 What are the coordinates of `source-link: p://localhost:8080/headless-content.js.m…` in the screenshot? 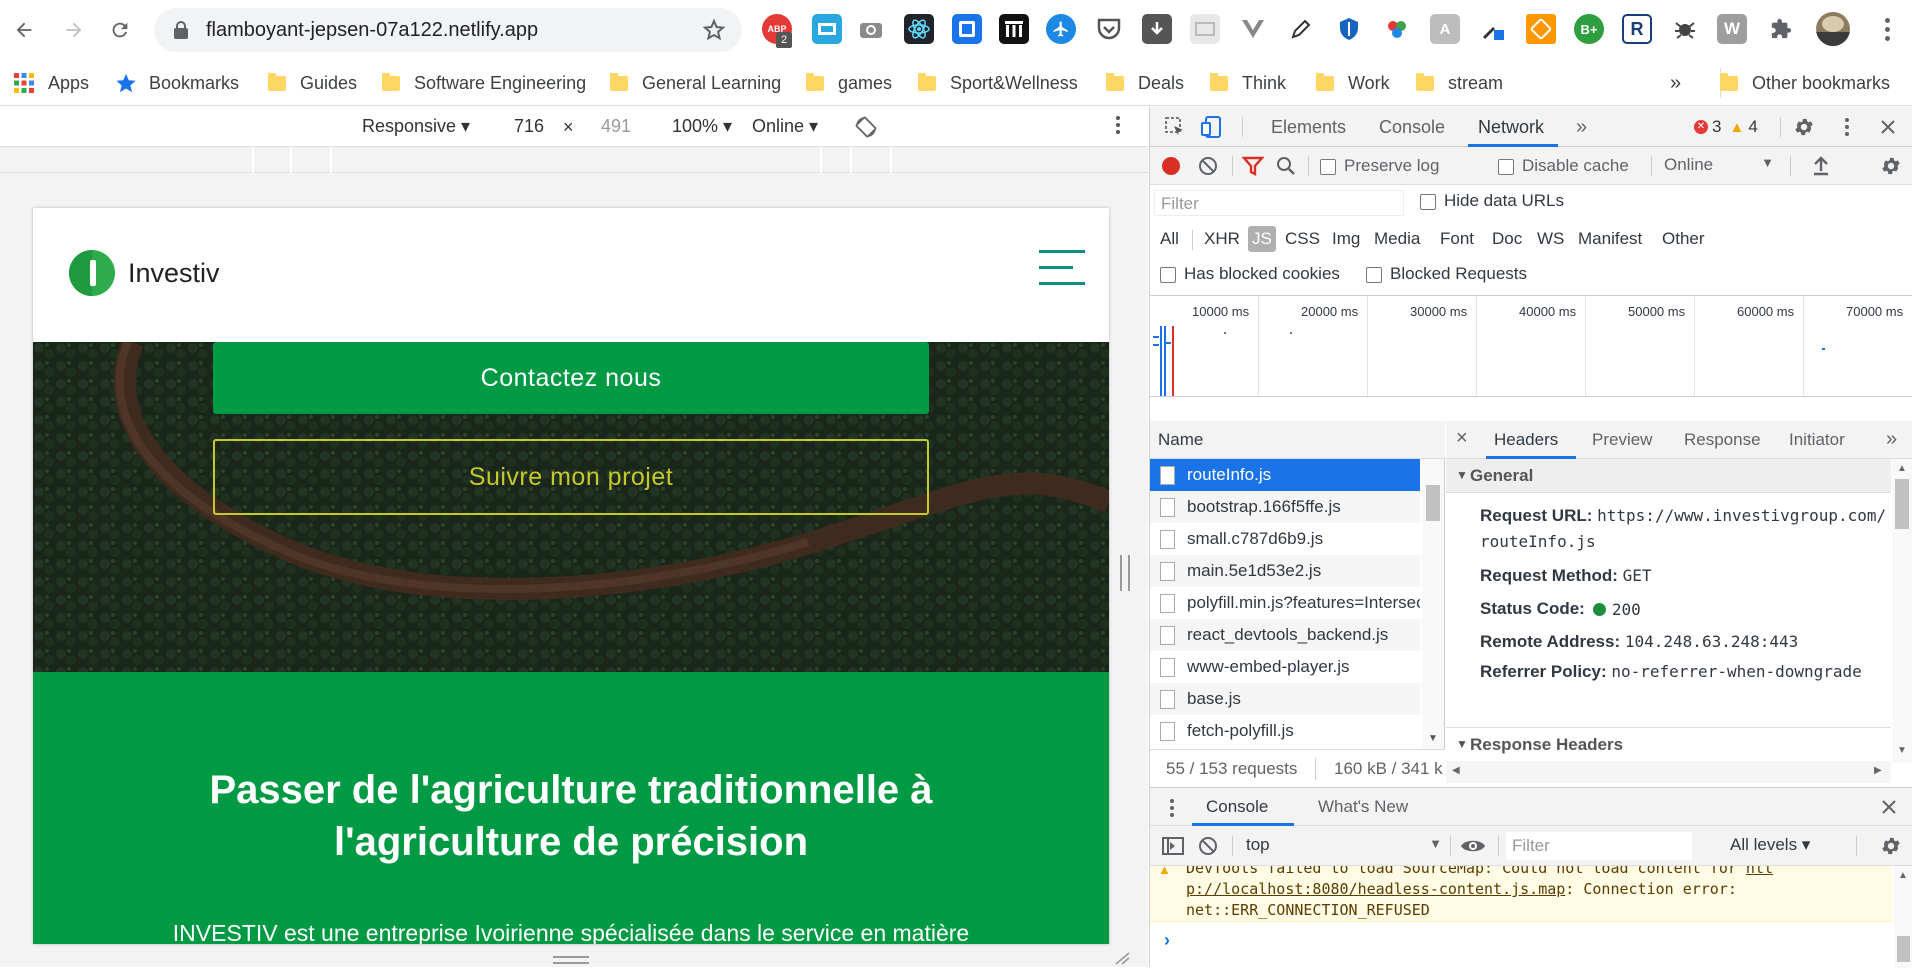 It's located at (1375, 889).